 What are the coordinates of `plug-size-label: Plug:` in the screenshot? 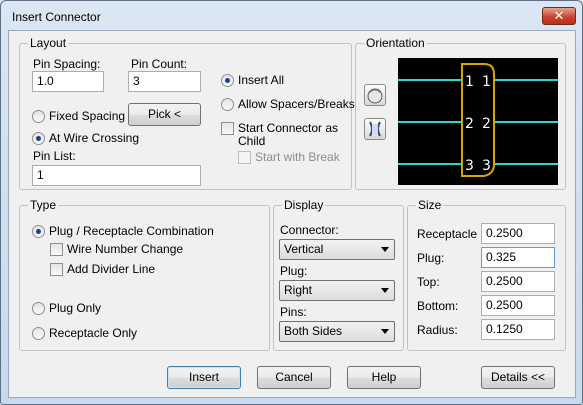 It's located at (431, 258).